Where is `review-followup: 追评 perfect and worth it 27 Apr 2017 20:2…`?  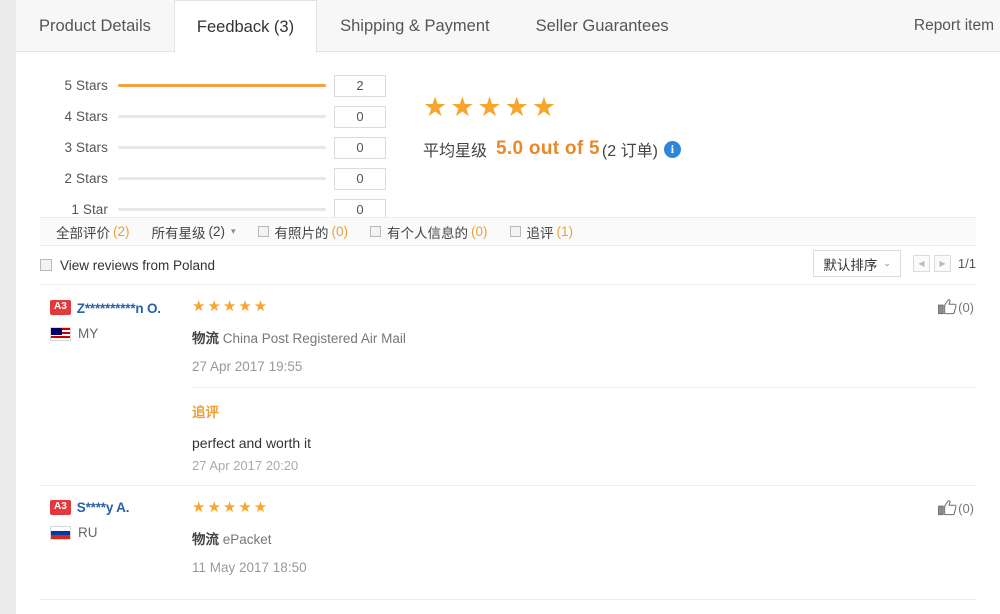
review-followup: 追评 perfect and worth it 27 Apr 2017 20:2… is located at coordinates (584, 436).